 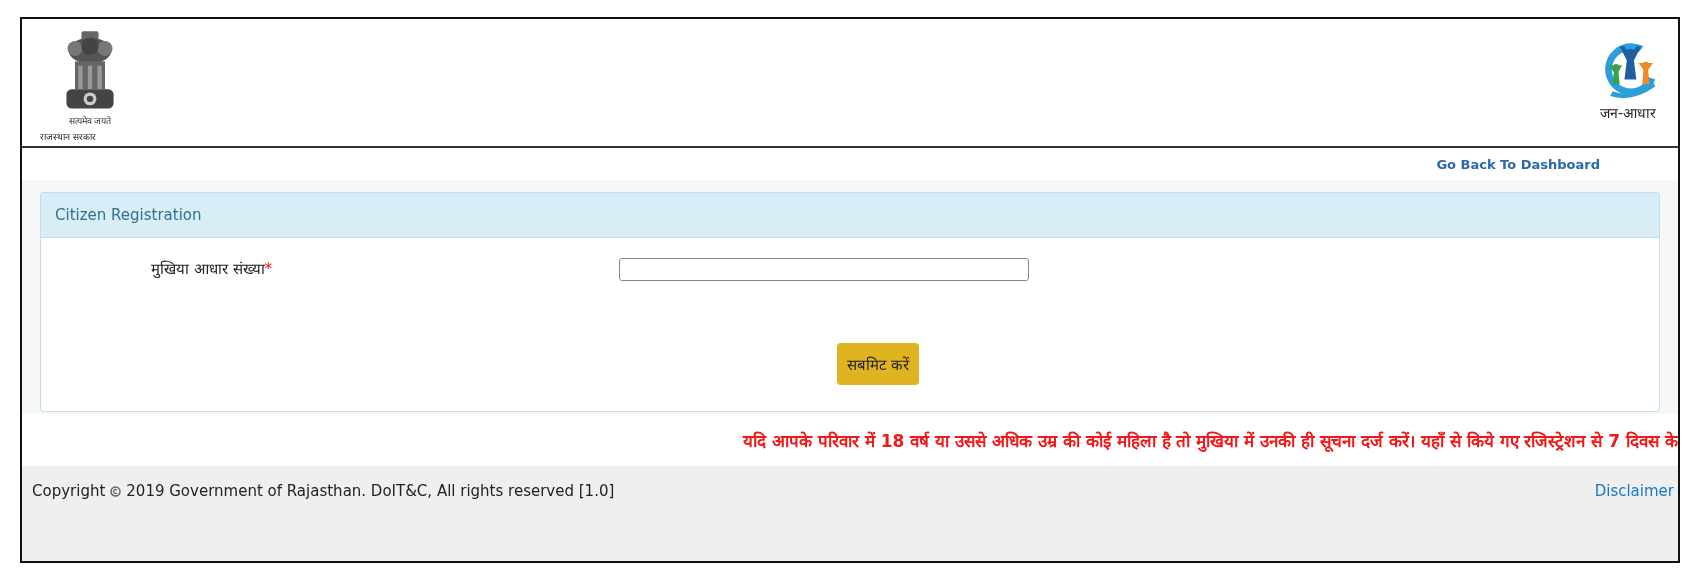 What do you see at coordinates (878, 364) in the screenshot?
I see `submit-button: सबमिट करें` at bounding box center [878, 364].